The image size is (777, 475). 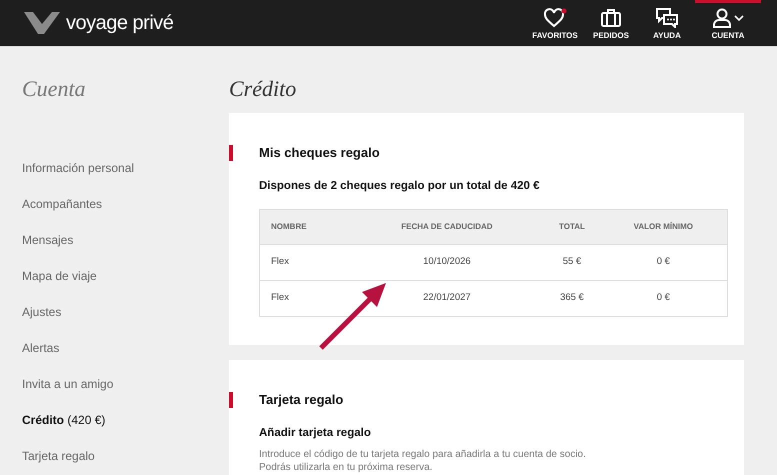 I want to click on sidebar-title: Cuenta, so click(x=54, y=89).